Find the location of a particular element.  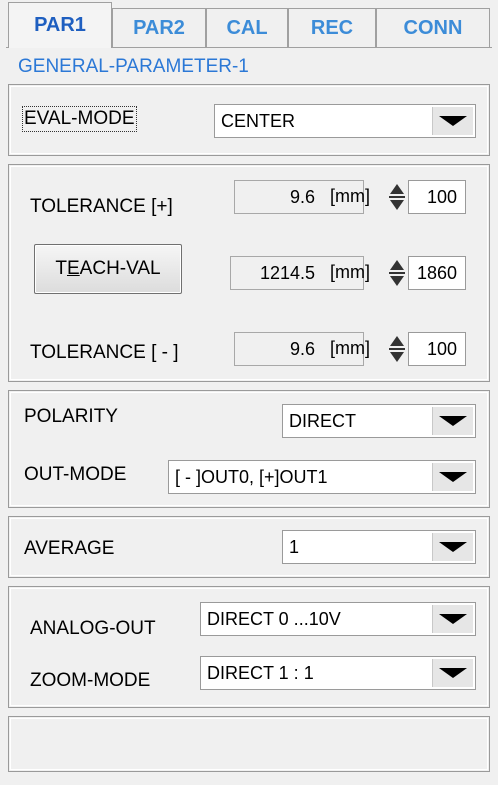

teach-value: 1214.5 is located at coordinates (287, 273).